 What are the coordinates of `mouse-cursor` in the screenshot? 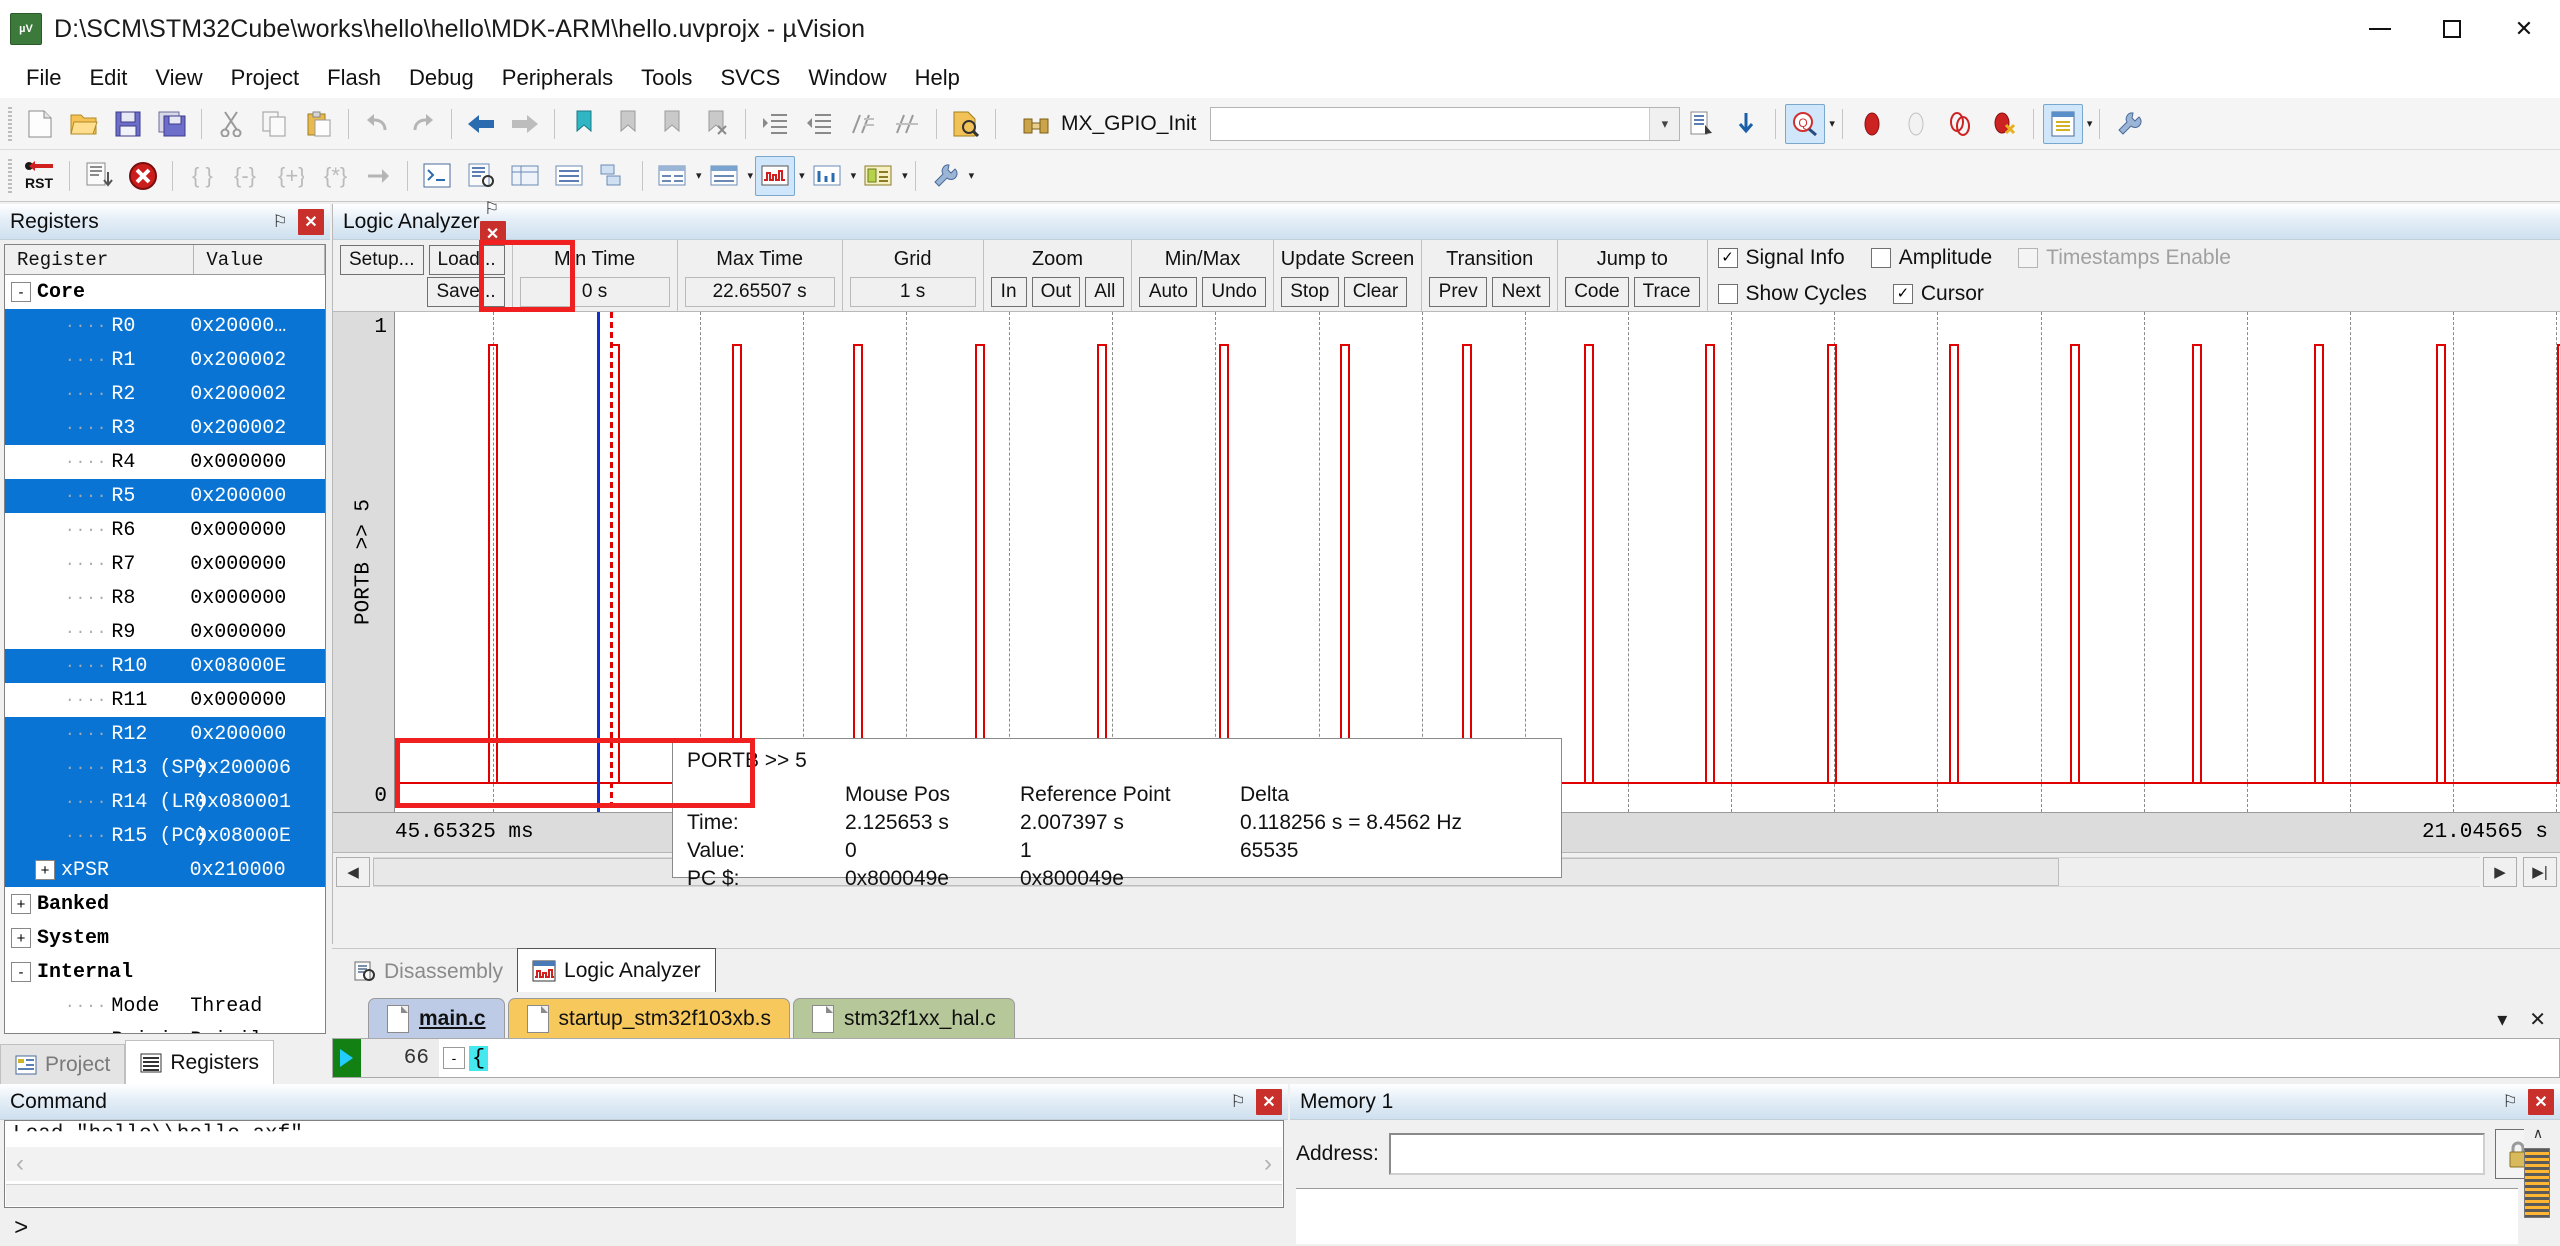 It's located at (611, 562).